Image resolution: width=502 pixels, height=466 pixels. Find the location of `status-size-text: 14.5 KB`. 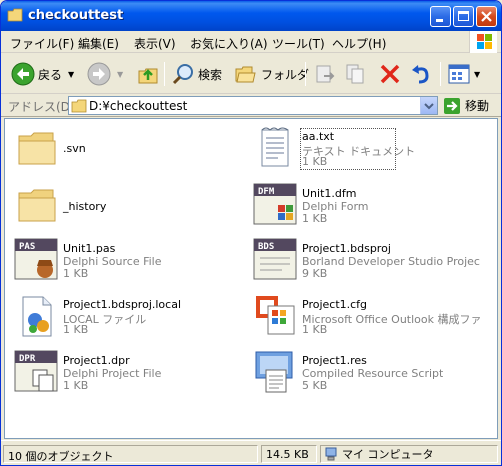

status-size-text: 14.5 KB is located at coordinates (287, 454).